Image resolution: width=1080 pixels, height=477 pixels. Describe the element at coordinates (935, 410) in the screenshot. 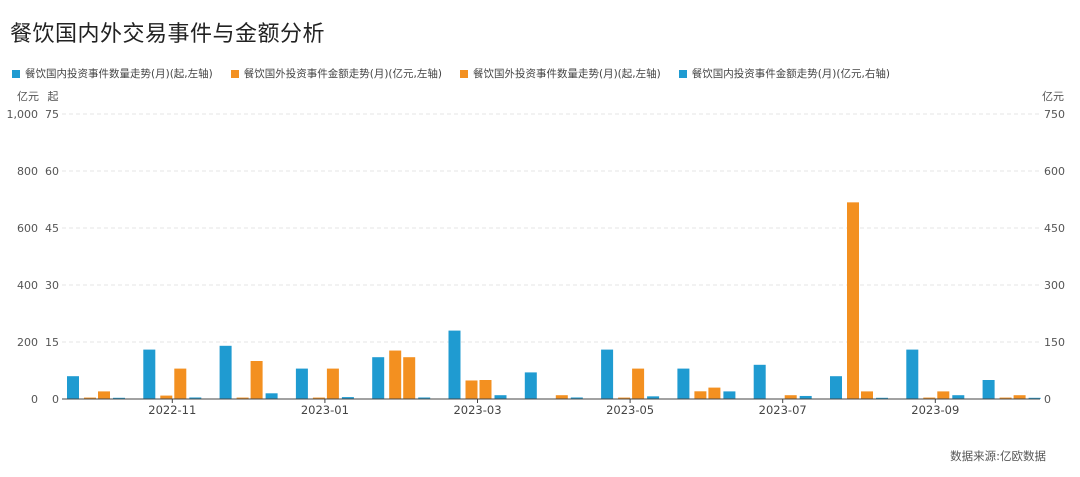

I see `x-axis-tick-label: 2023-09` at that location.